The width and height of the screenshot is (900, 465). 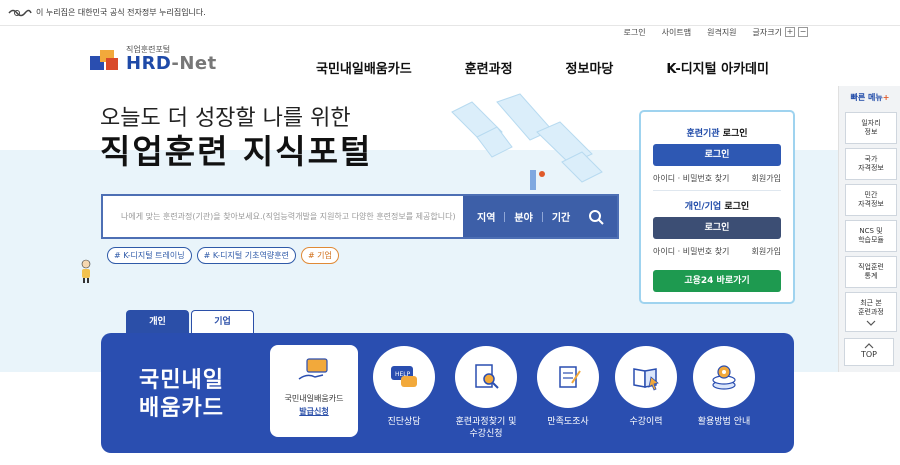 I want to click on institution-join-link: 회원가입, so click(x=766, y=178).